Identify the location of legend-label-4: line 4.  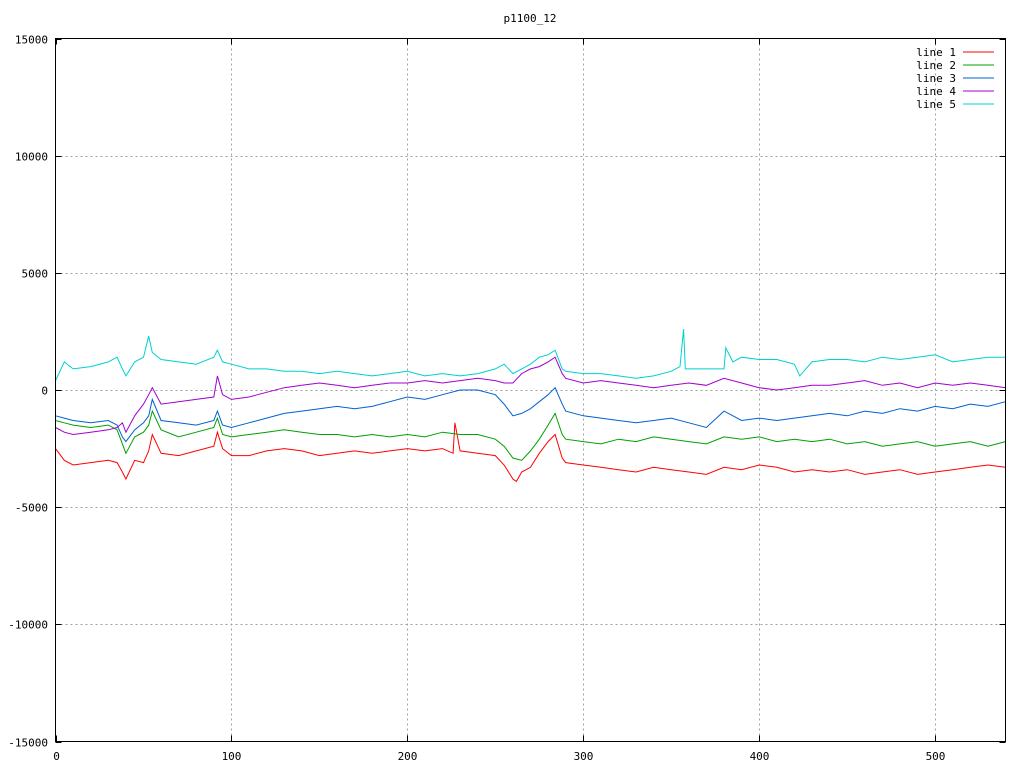
(936, 91).